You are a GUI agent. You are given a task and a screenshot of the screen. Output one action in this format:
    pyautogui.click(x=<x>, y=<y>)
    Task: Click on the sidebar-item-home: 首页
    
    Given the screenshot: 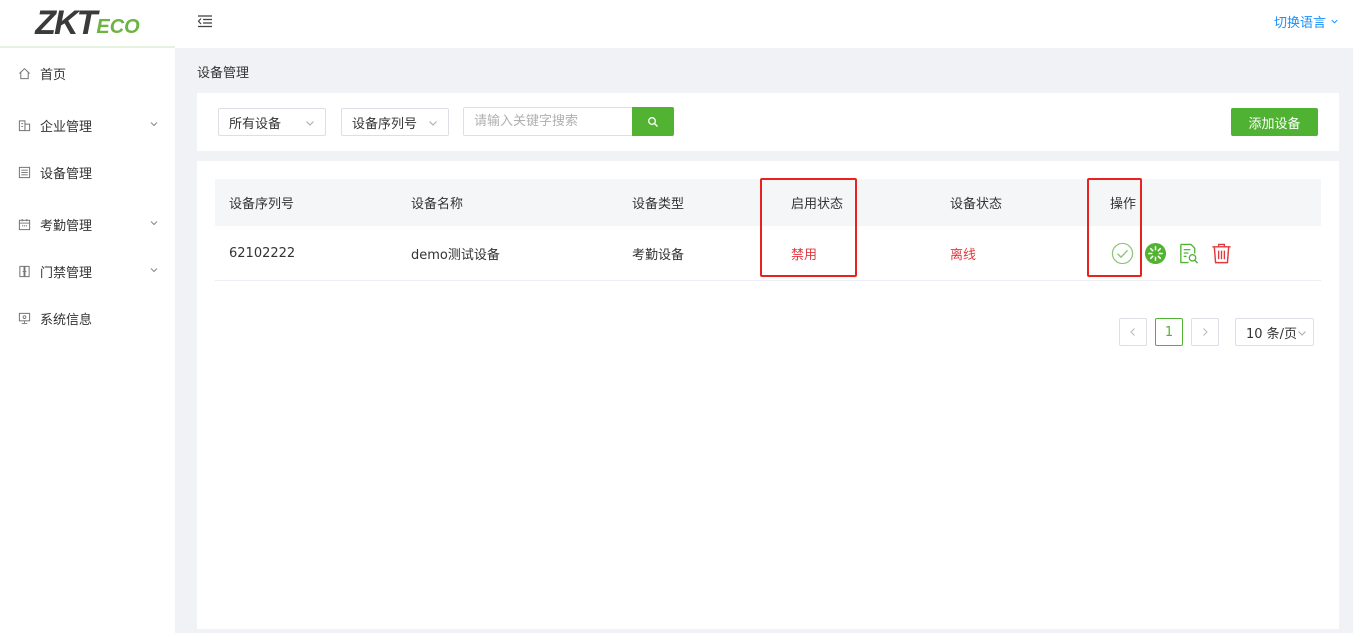 What is the action you would take?
    pyautogui.click(x=87, y=73)
    